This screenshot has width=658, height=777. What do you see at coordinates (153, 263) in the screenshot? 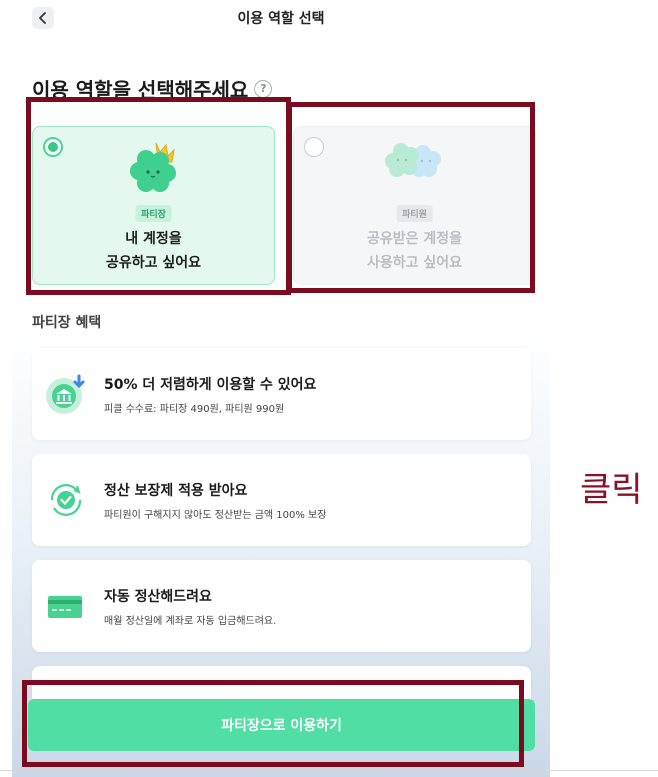
I see `role-host-line-2: 공유하고 싶어요` at bounding box center [153, 263].